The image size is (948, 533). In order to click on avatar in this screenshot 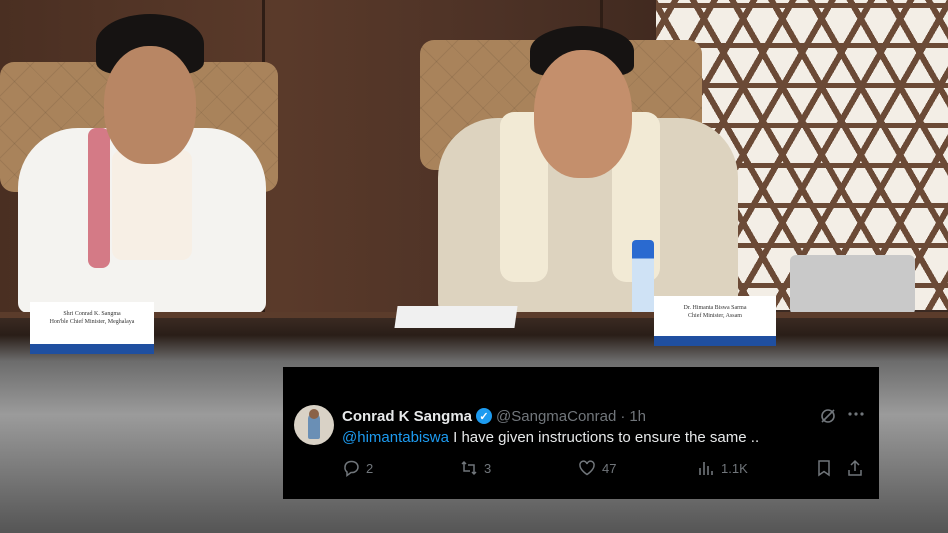, I will do `click(314, 425)`.